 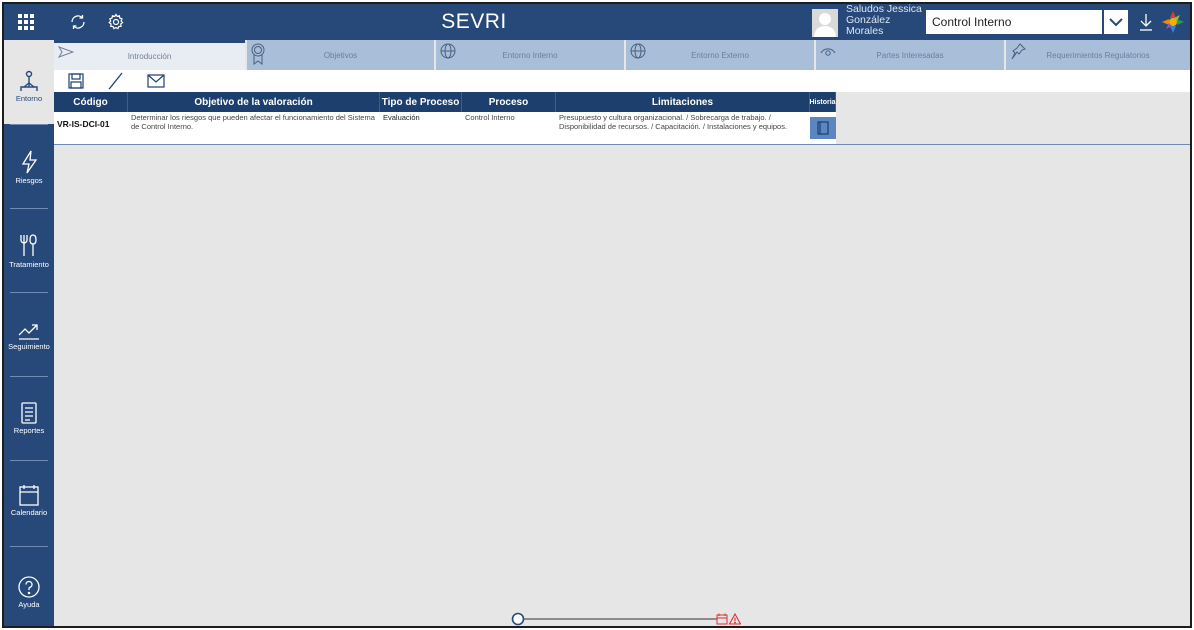 I want to click on tab-label: Objetivos, so click(x=340, y=55).